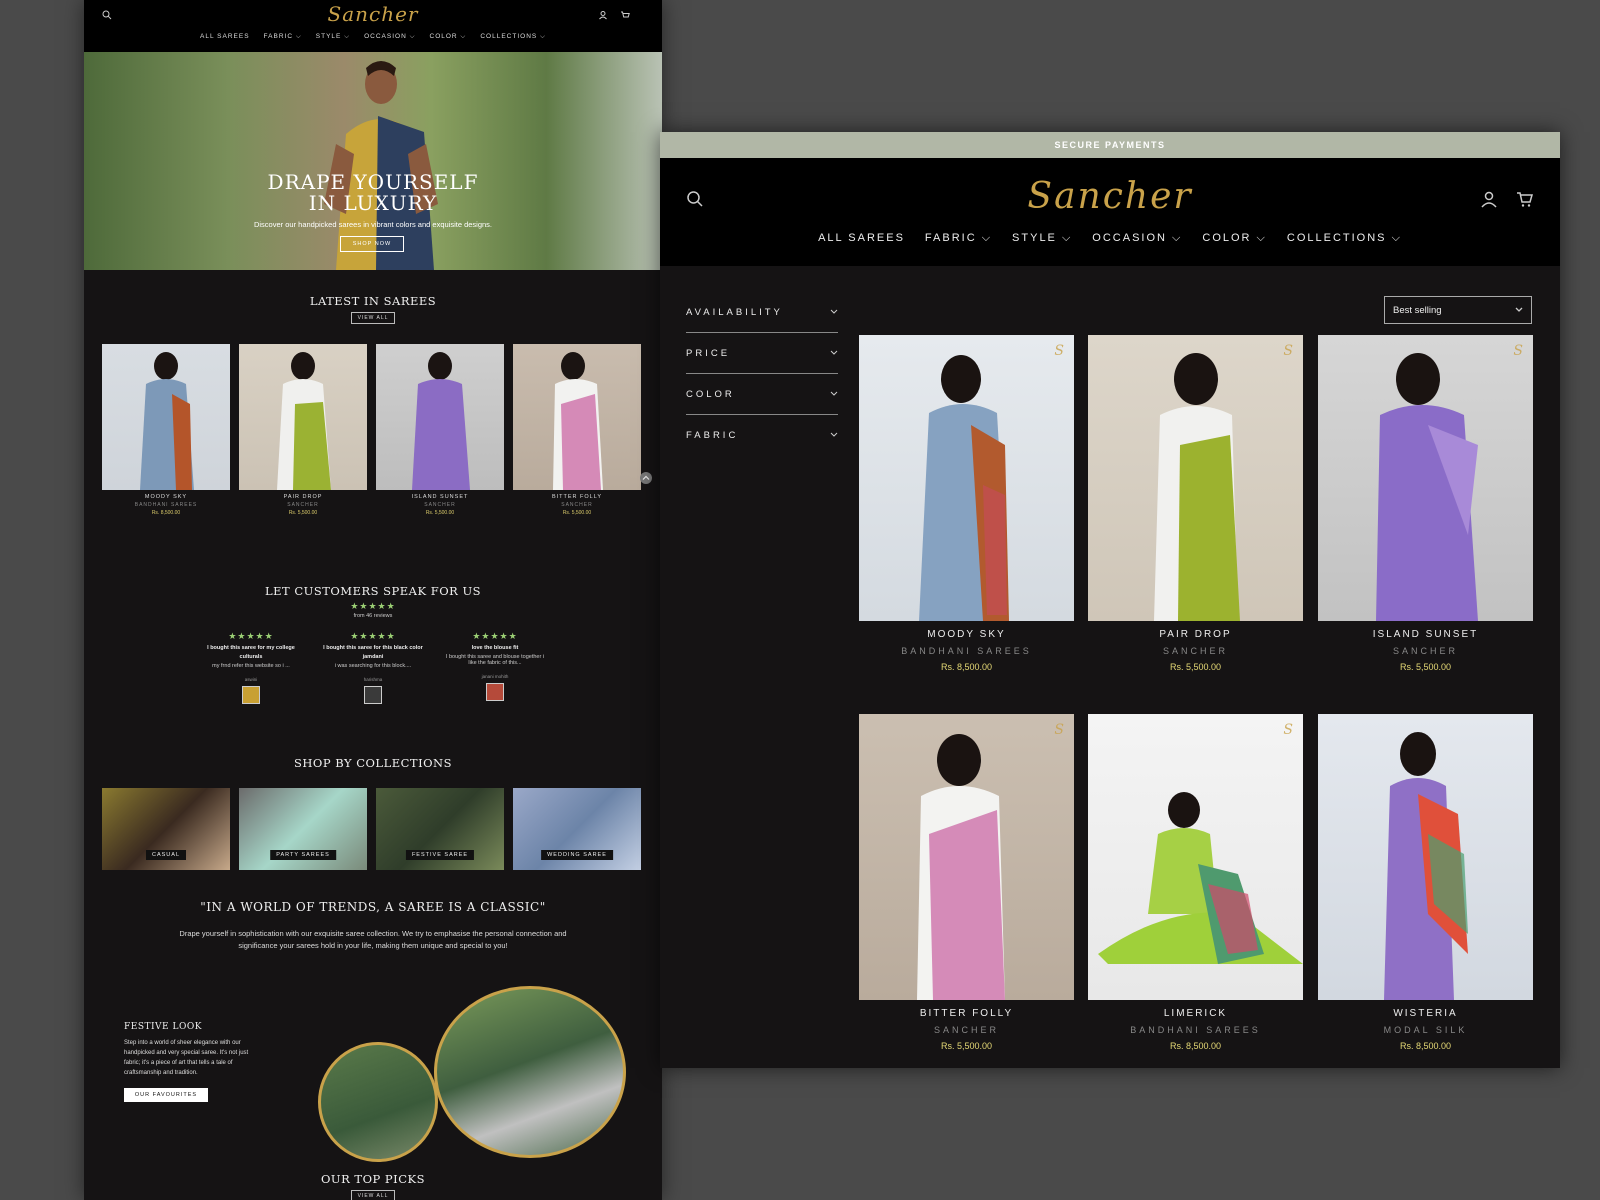  I want to click on sort-select: Best selling, so click(1458, 310).